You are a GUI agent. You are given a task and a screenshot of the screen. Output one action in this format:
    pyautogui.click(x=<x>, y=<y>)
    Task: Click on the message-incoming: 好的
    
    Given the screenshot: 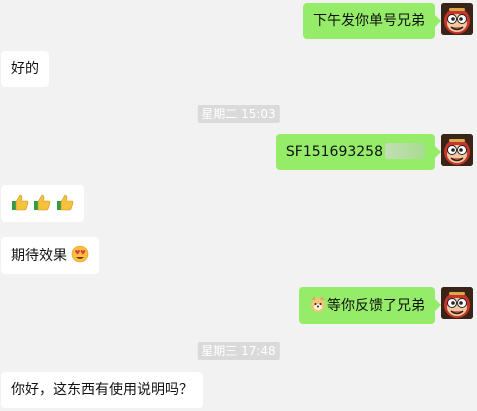 What is the action you would take?
    pyautogui.click(x=25, y=69)
    